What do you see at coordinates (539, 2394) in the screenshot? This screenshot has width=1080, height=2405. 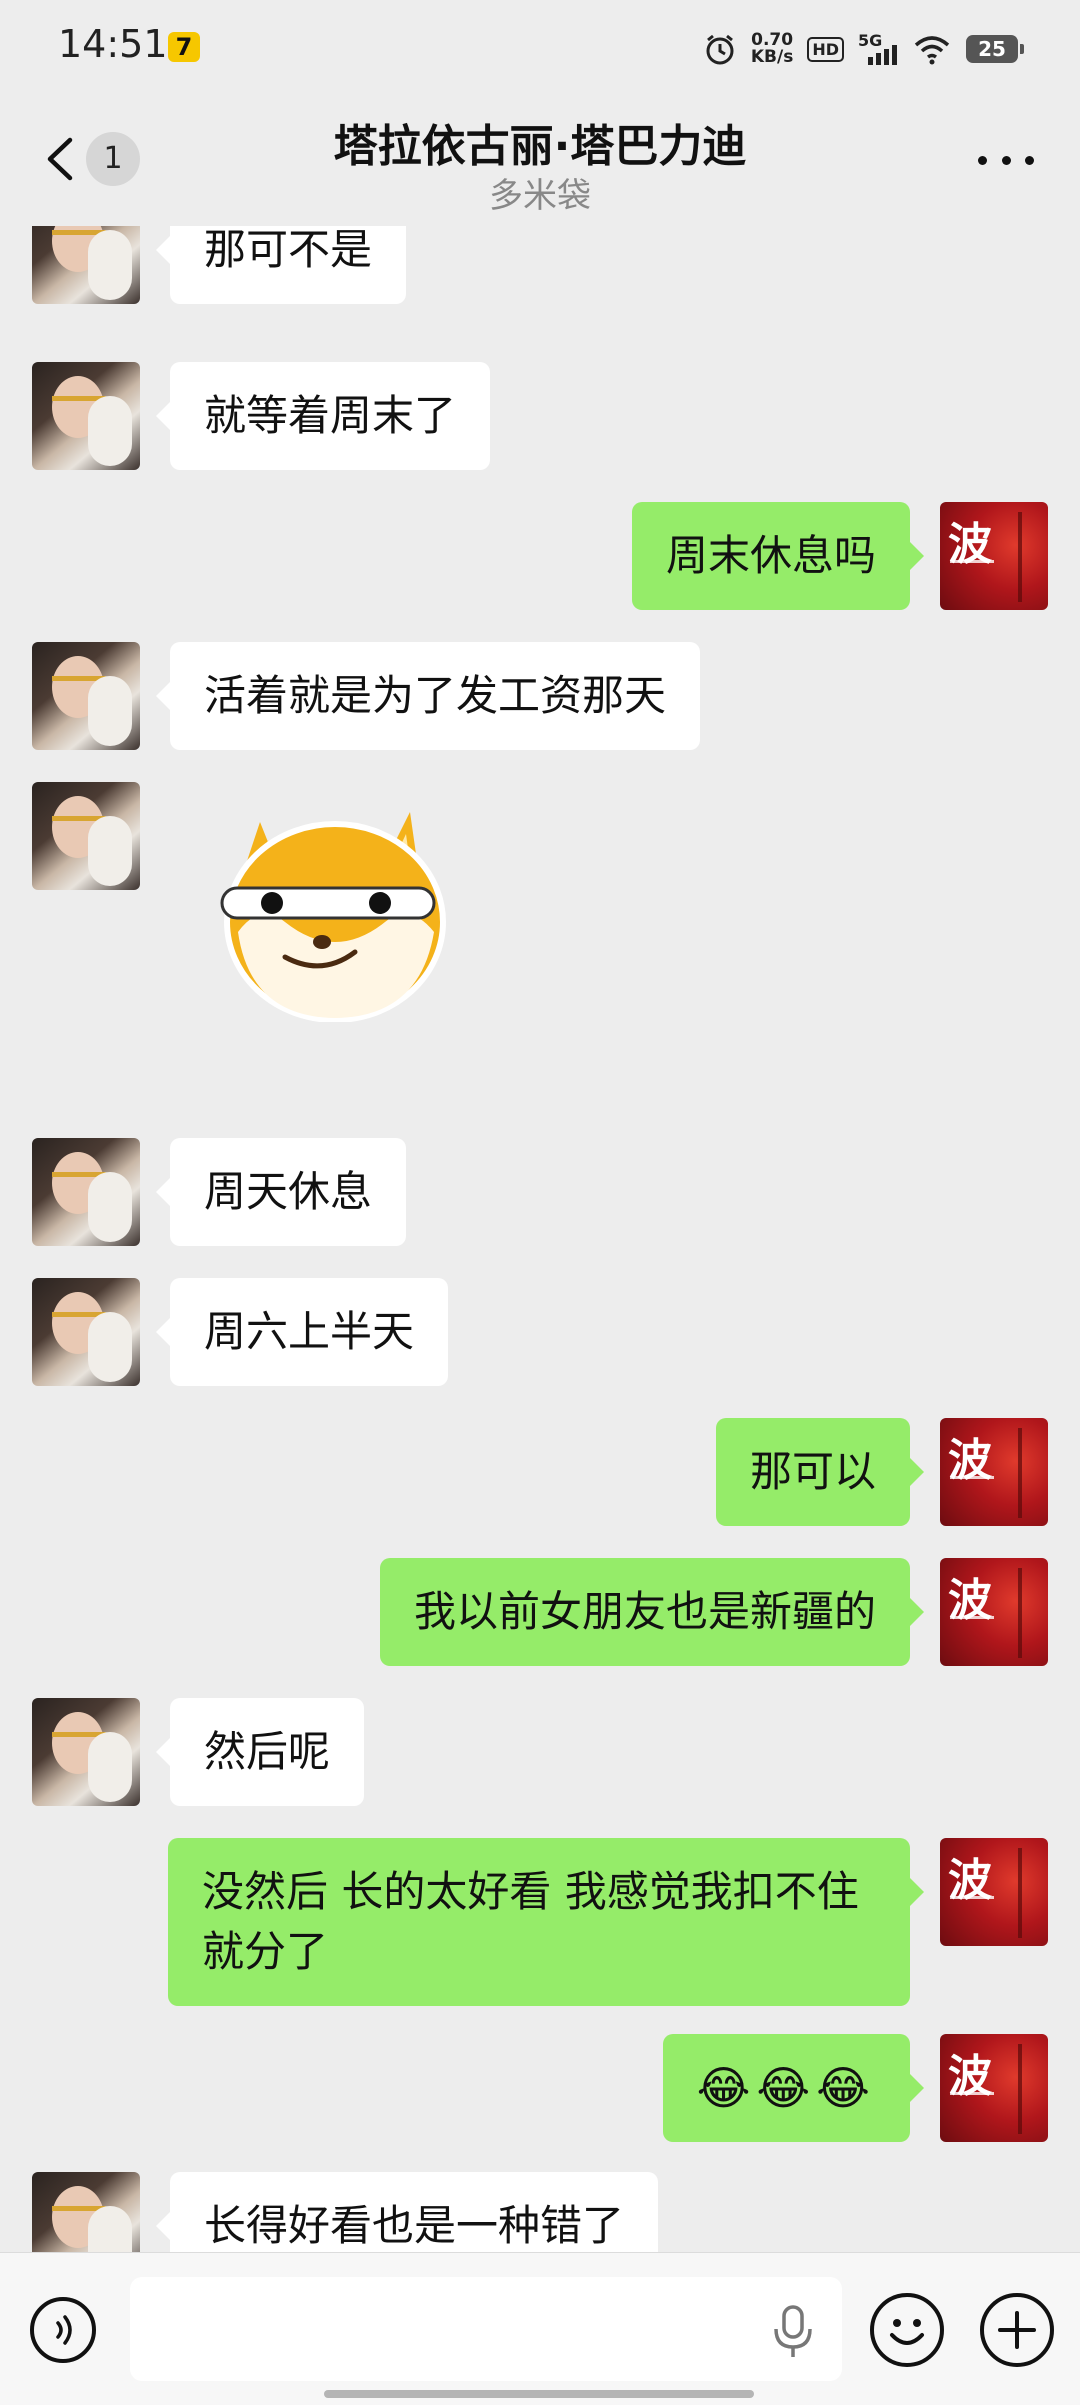 I see `home-indicator` at bounding box center [539, 2394].